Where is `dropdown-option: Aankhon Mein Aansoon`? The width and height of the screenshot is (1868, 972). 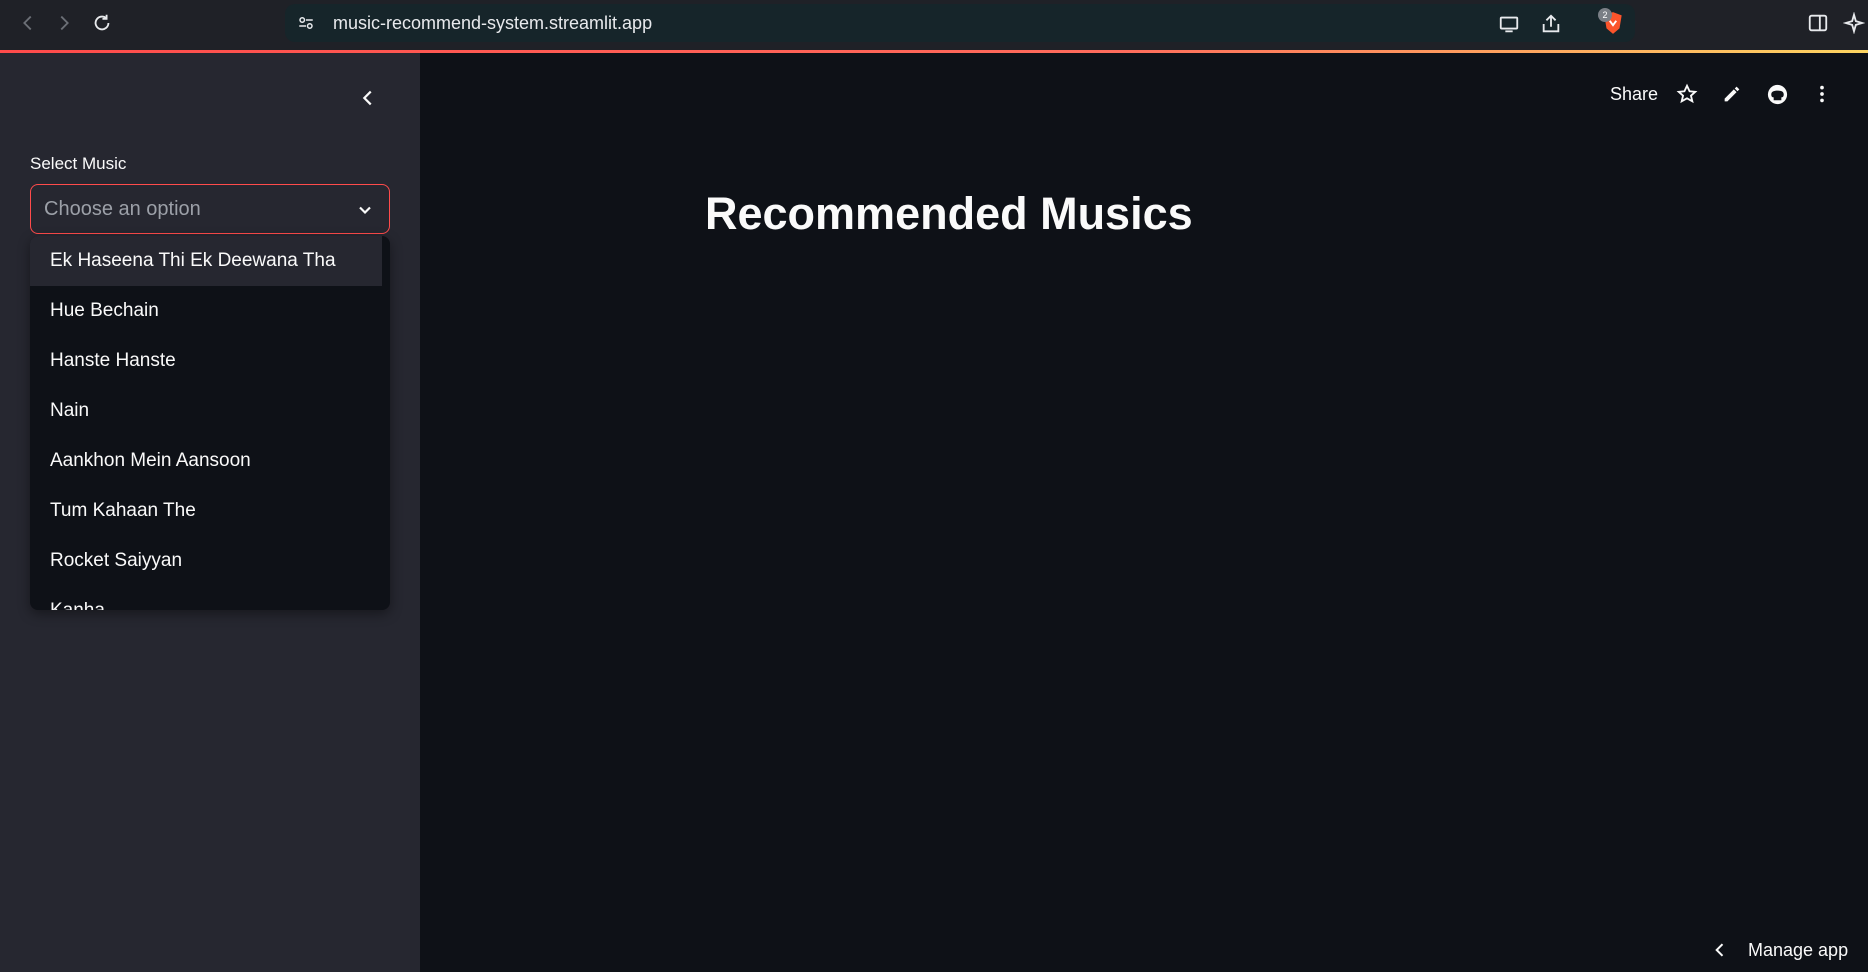
dropdown-option: Aankhon Mein Aansoon is located at coordinates (206, 461).